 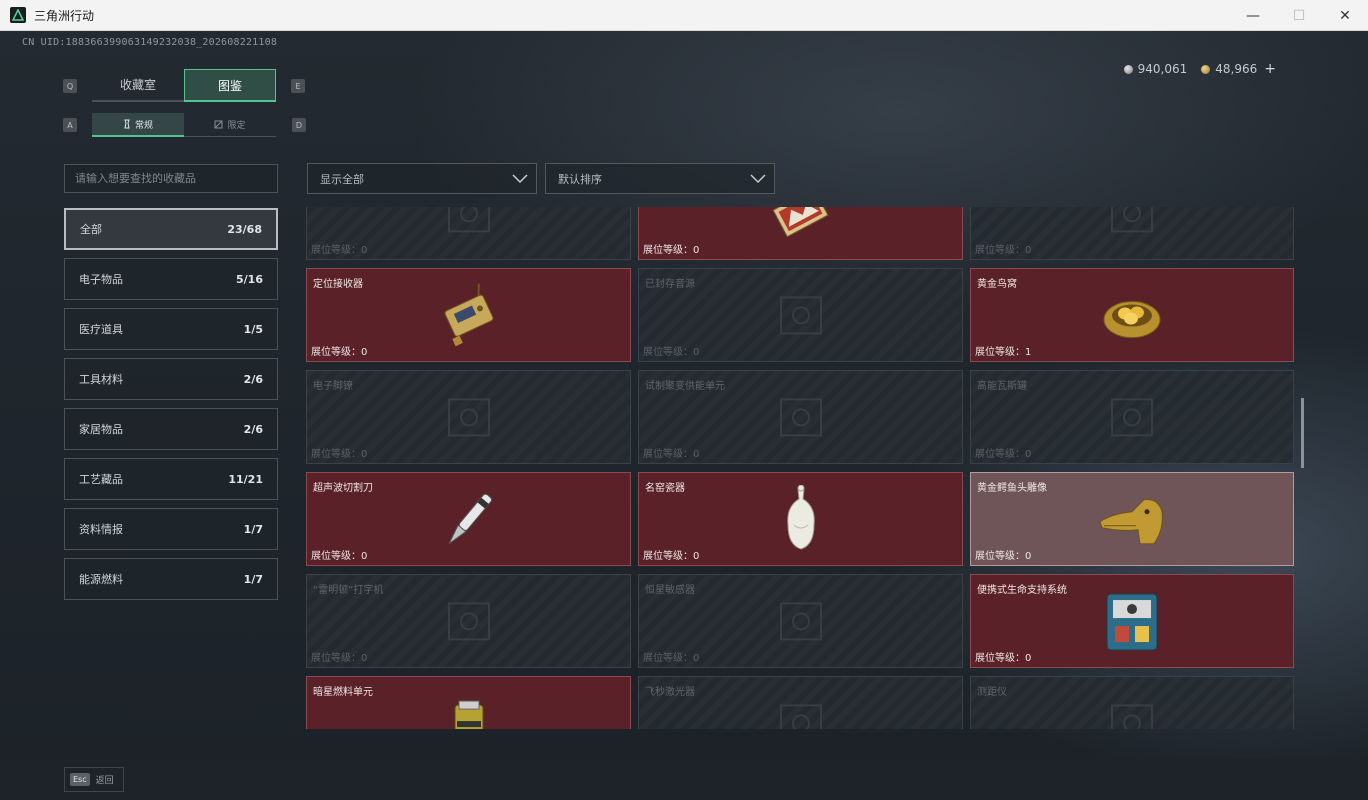 I want to click on card-name: 试制聚变供能单元, so click(x=685, y=386).